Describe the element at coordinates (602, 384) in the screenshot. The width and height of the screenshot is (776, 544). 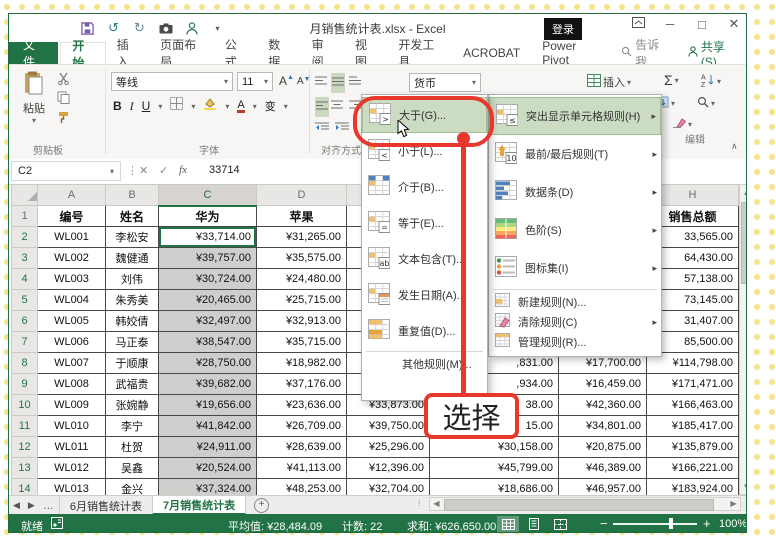
I see `cell-G9: ¥16,459.00` at that location.